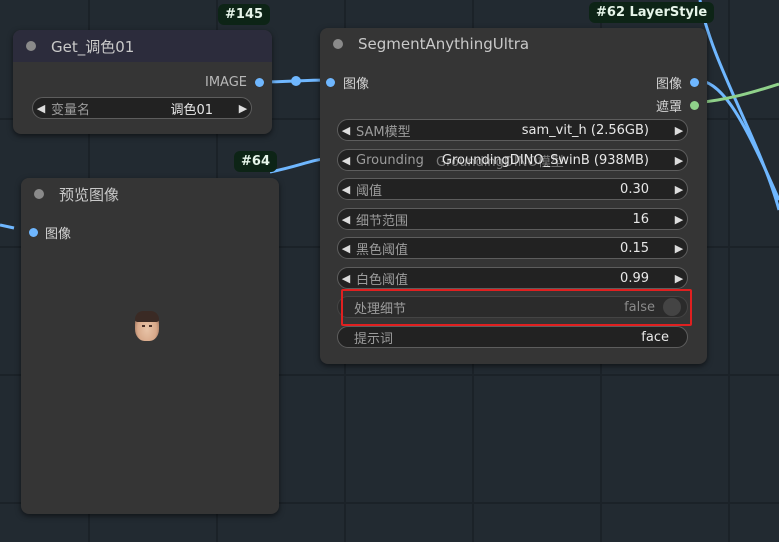  I want to click on prompt-text: 提示词 face, so click(512, 337).